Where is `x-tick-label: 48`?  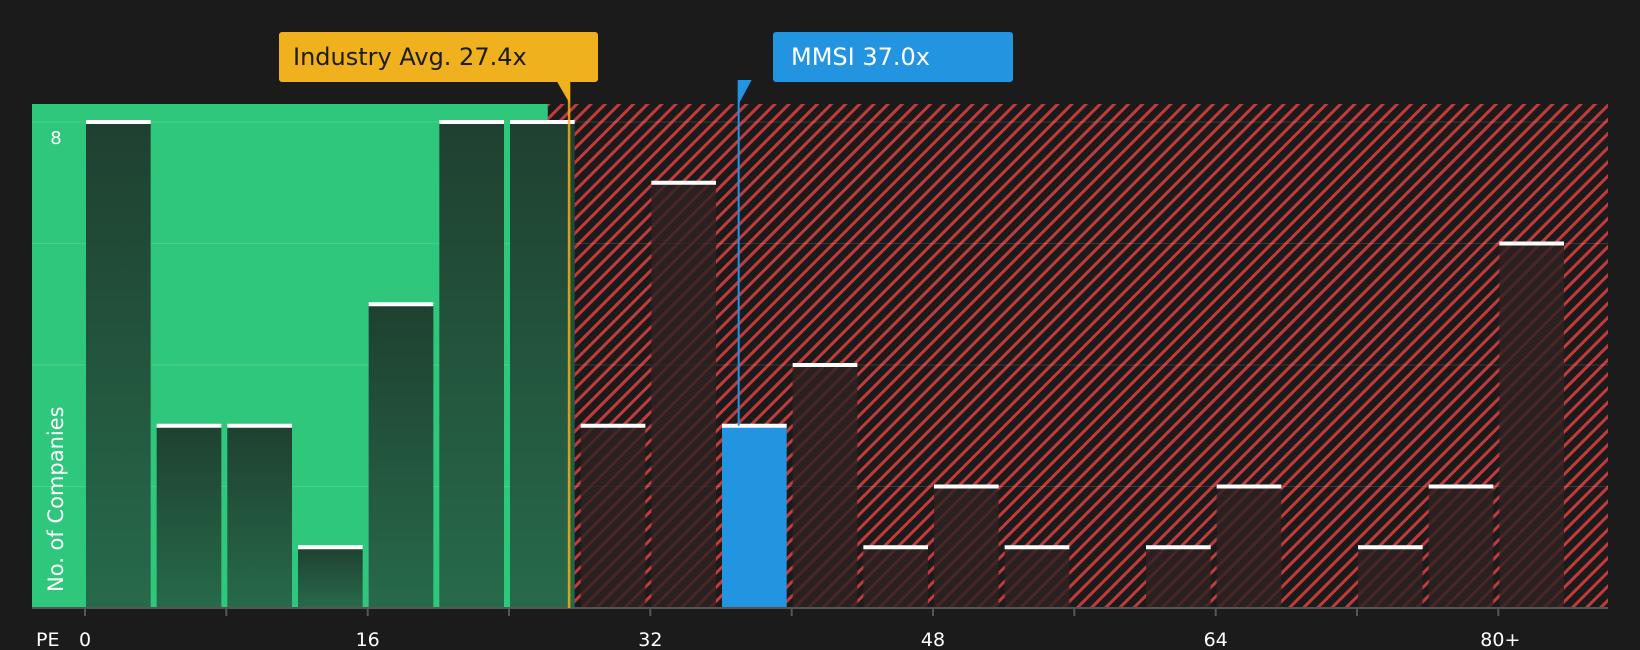 x-tick-label: 48 is located at coordinates (933, 639).